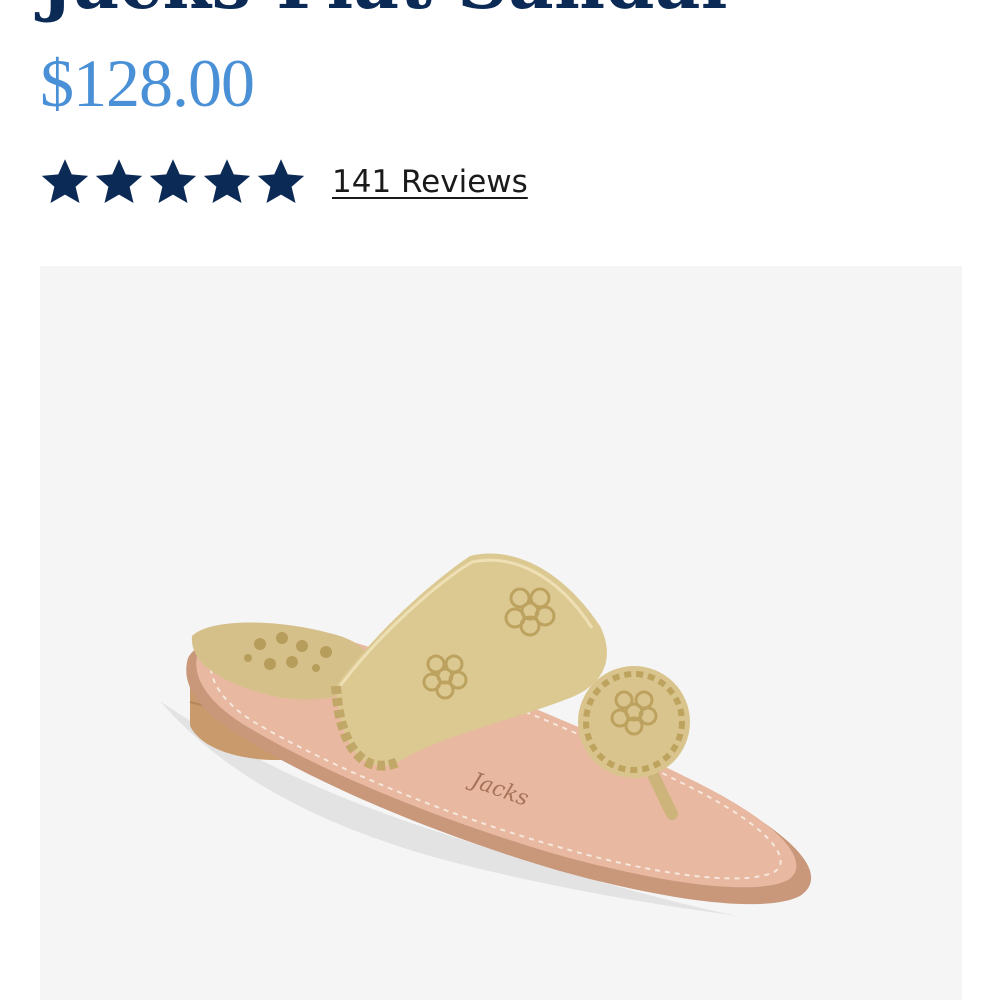  Describe the element at coordinates (147, 83) in the screenshot. I see `product-price: $128.00` at that location.